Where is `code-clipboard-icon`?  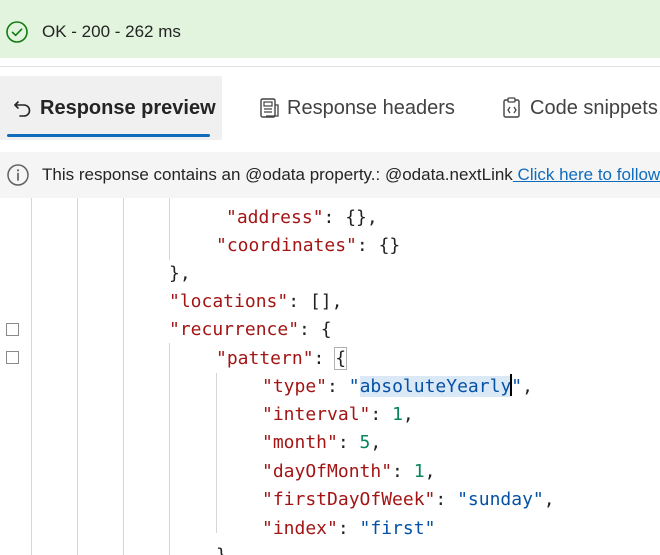
code-clipboard-icon is located at coordinates (511, 107).